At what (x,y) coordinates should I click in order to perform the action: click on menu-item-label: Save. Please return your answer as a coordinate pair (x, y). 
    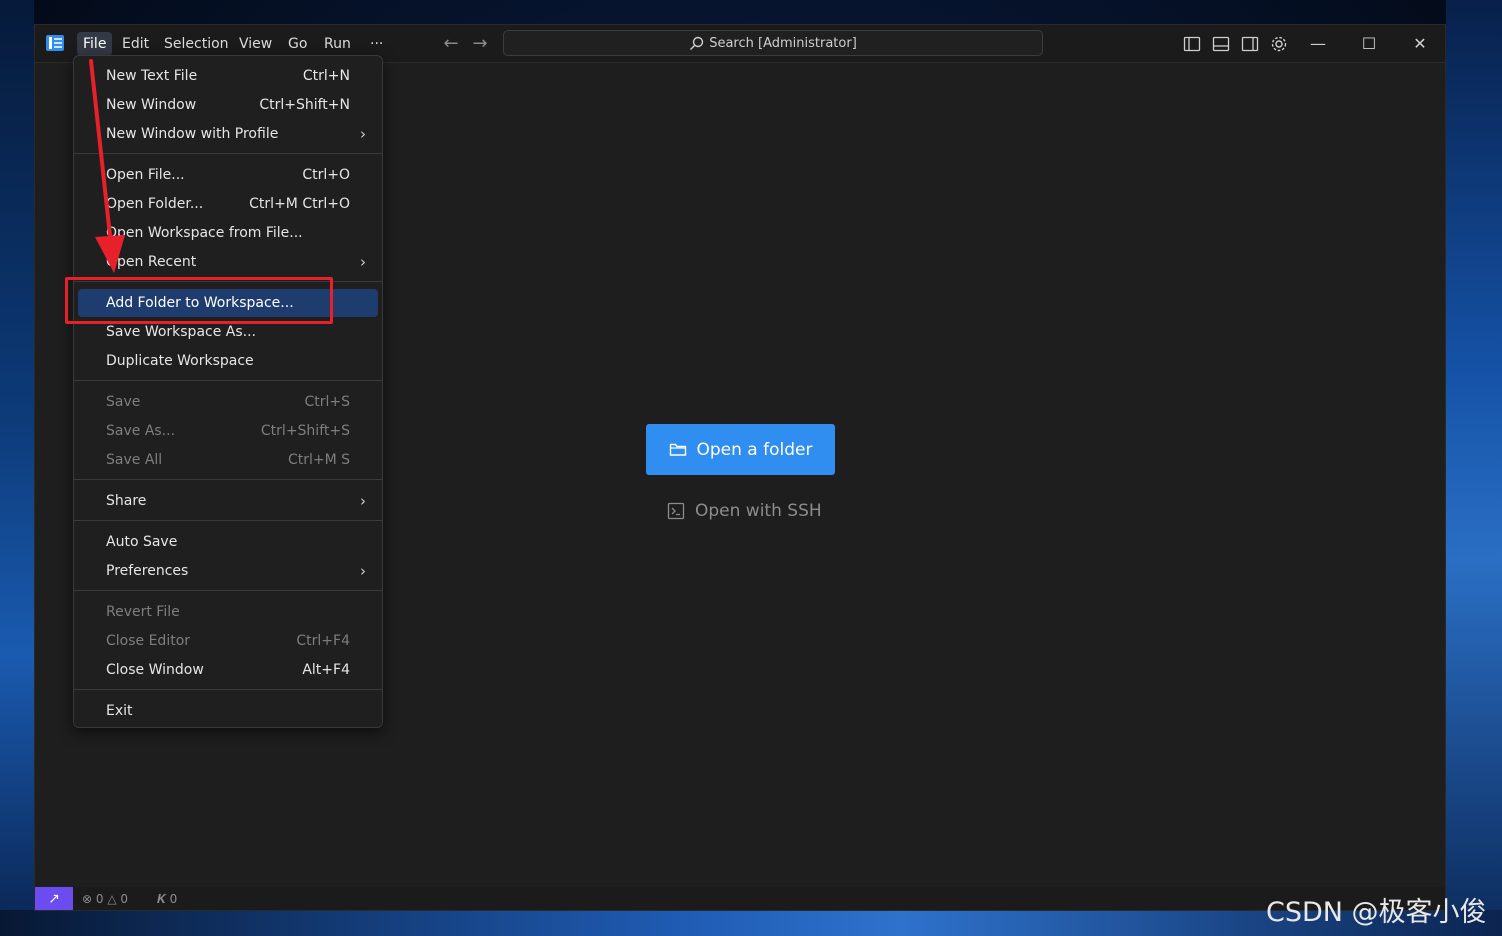
    Looking at the image, I should click on (123, 402).